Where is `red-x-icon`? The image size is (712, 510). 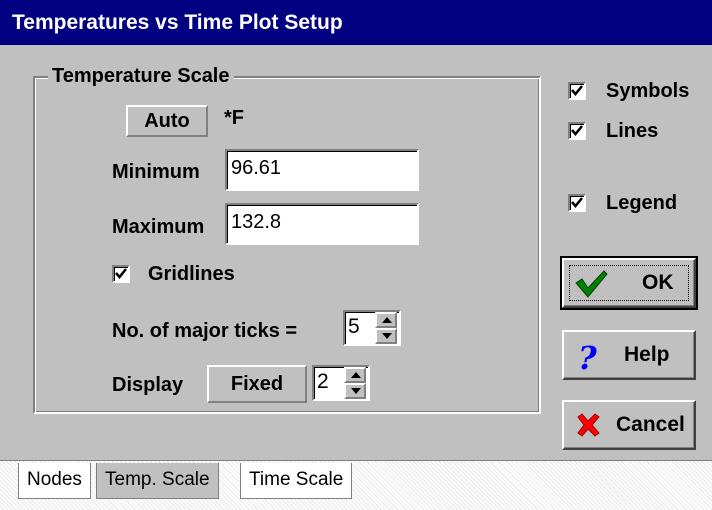 red-x-icon is located at coordinates (588, 425).